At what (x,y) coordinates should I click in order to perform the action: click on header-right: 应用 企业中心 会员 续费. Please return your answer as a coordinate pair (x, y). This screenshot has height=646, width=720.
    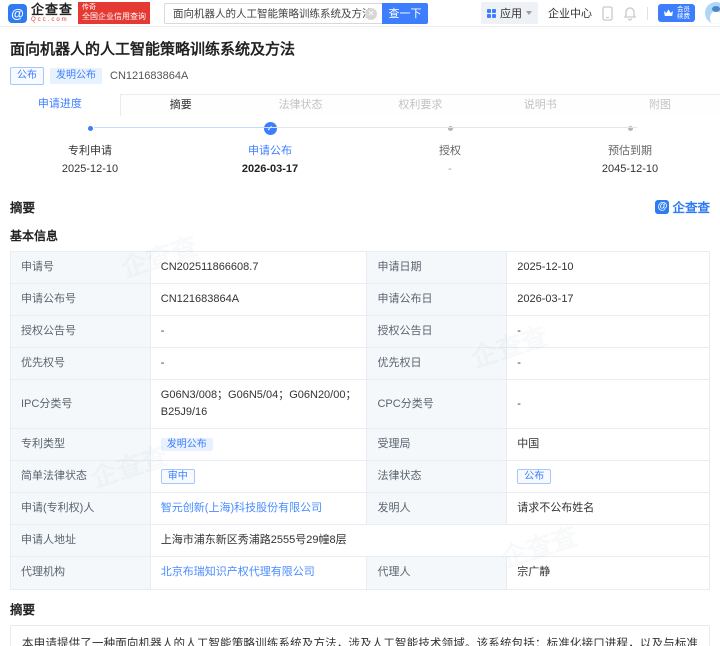
    Looking at the image, I should click on (600, 13).